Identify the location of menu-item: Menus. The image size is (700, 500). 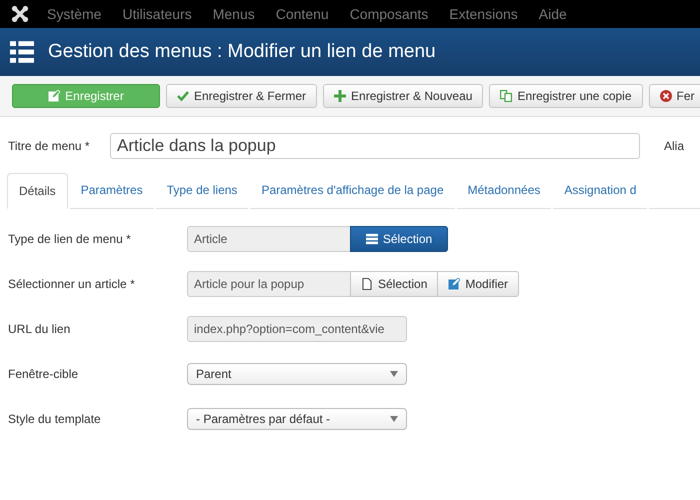
(233, 14).